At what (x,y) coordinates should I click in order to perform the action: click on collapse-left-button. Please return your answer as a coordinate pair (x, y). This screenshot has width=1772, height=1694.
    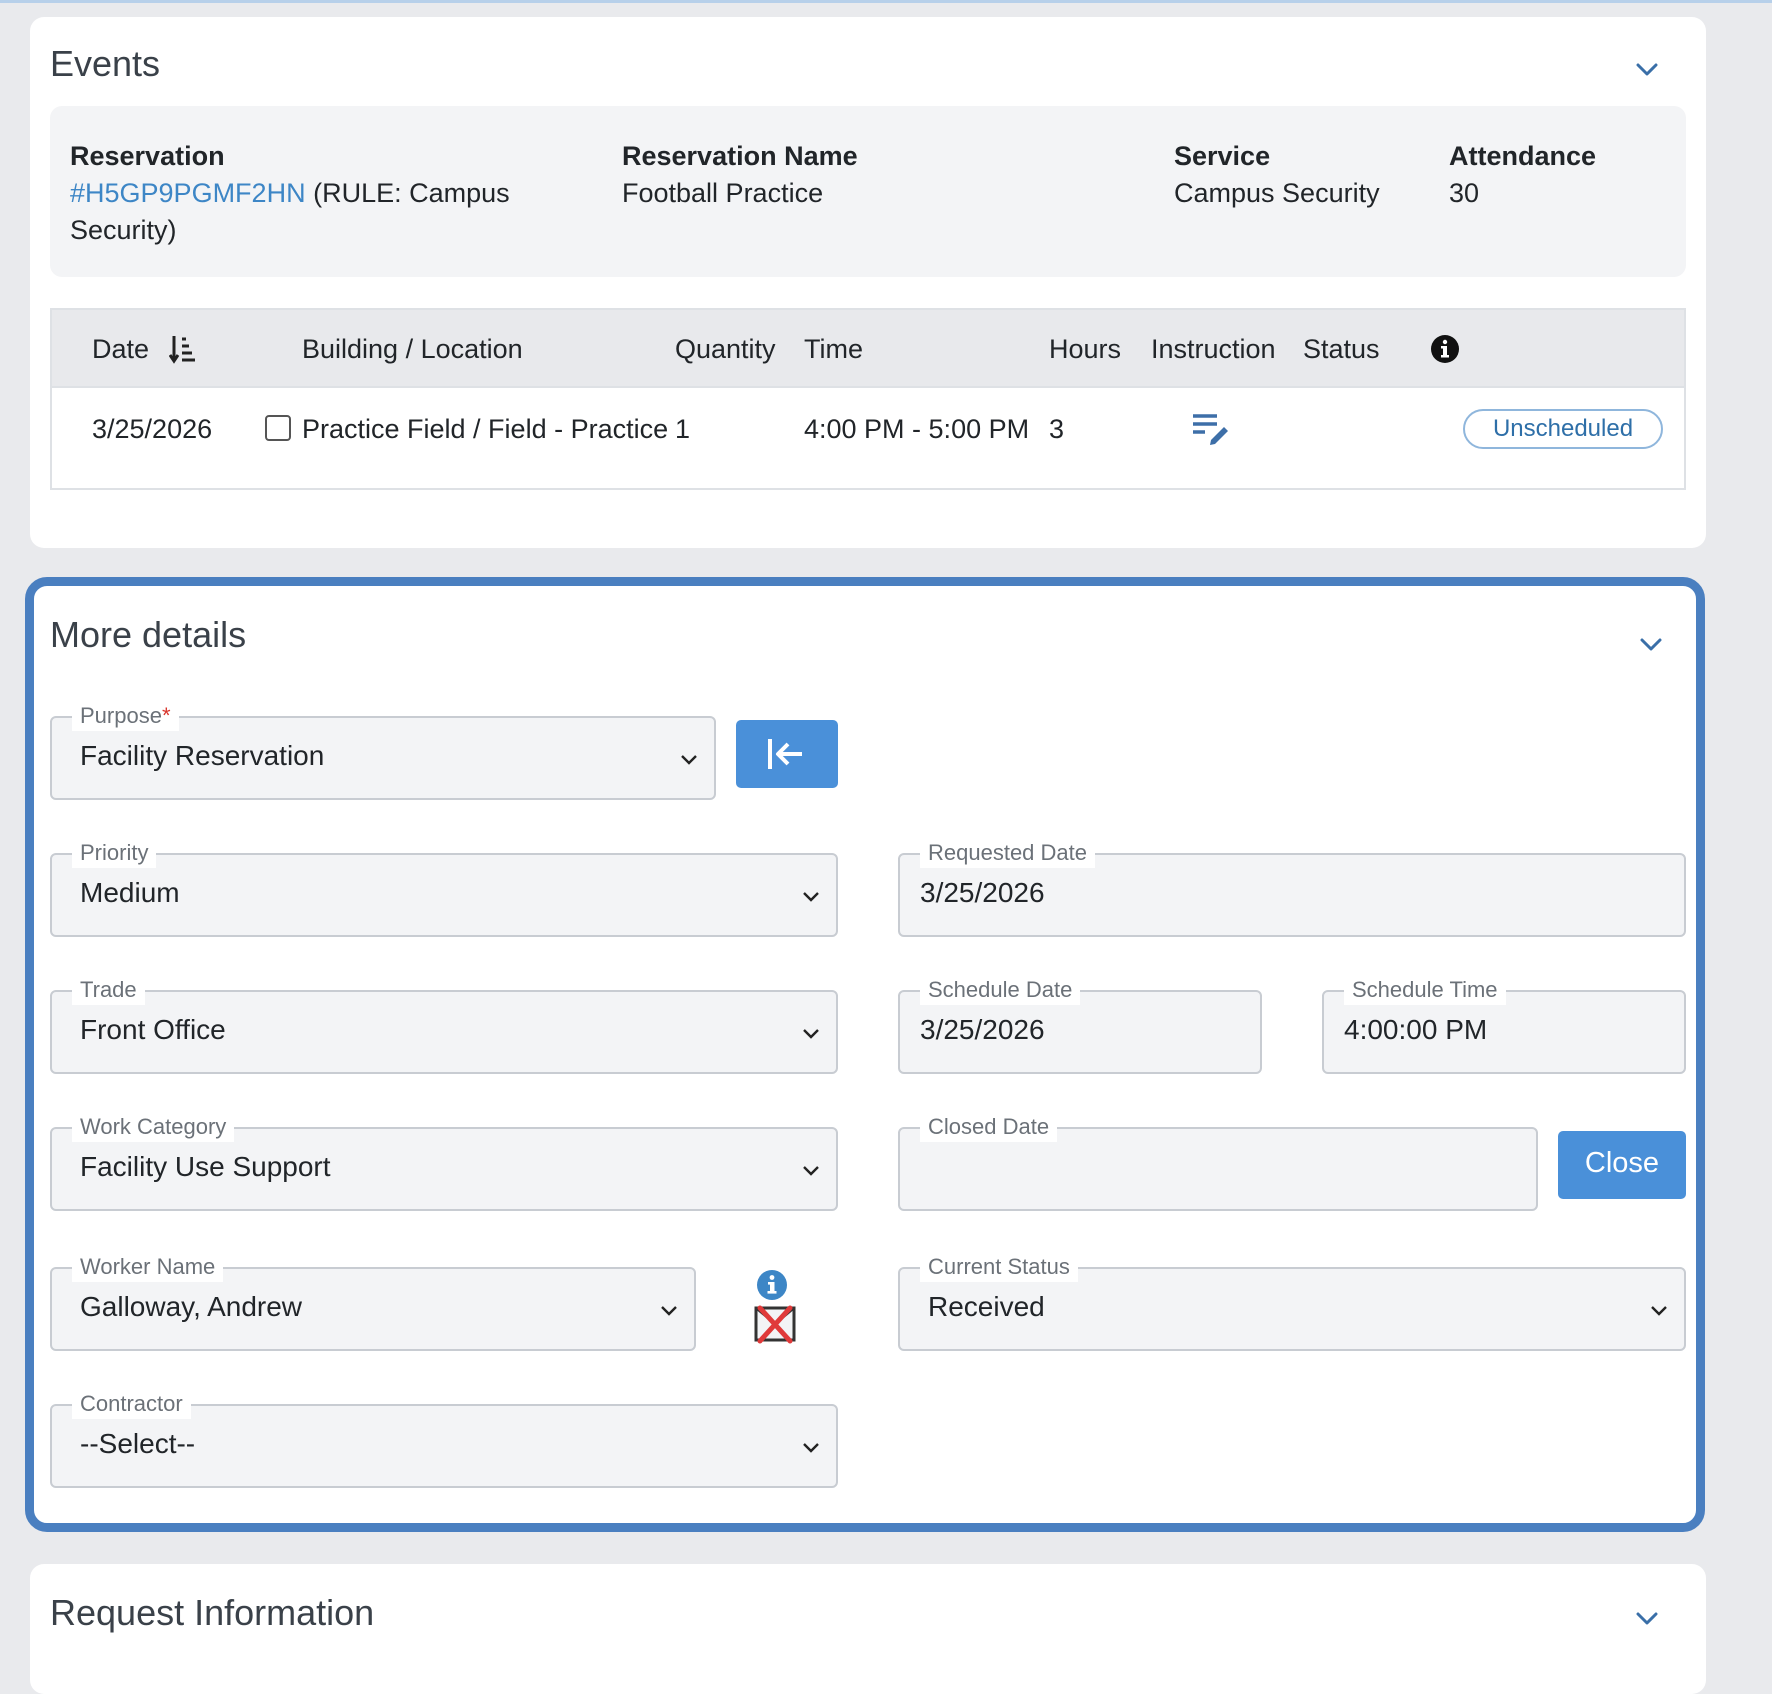
    Looking at the image, I should click on (787, 754).